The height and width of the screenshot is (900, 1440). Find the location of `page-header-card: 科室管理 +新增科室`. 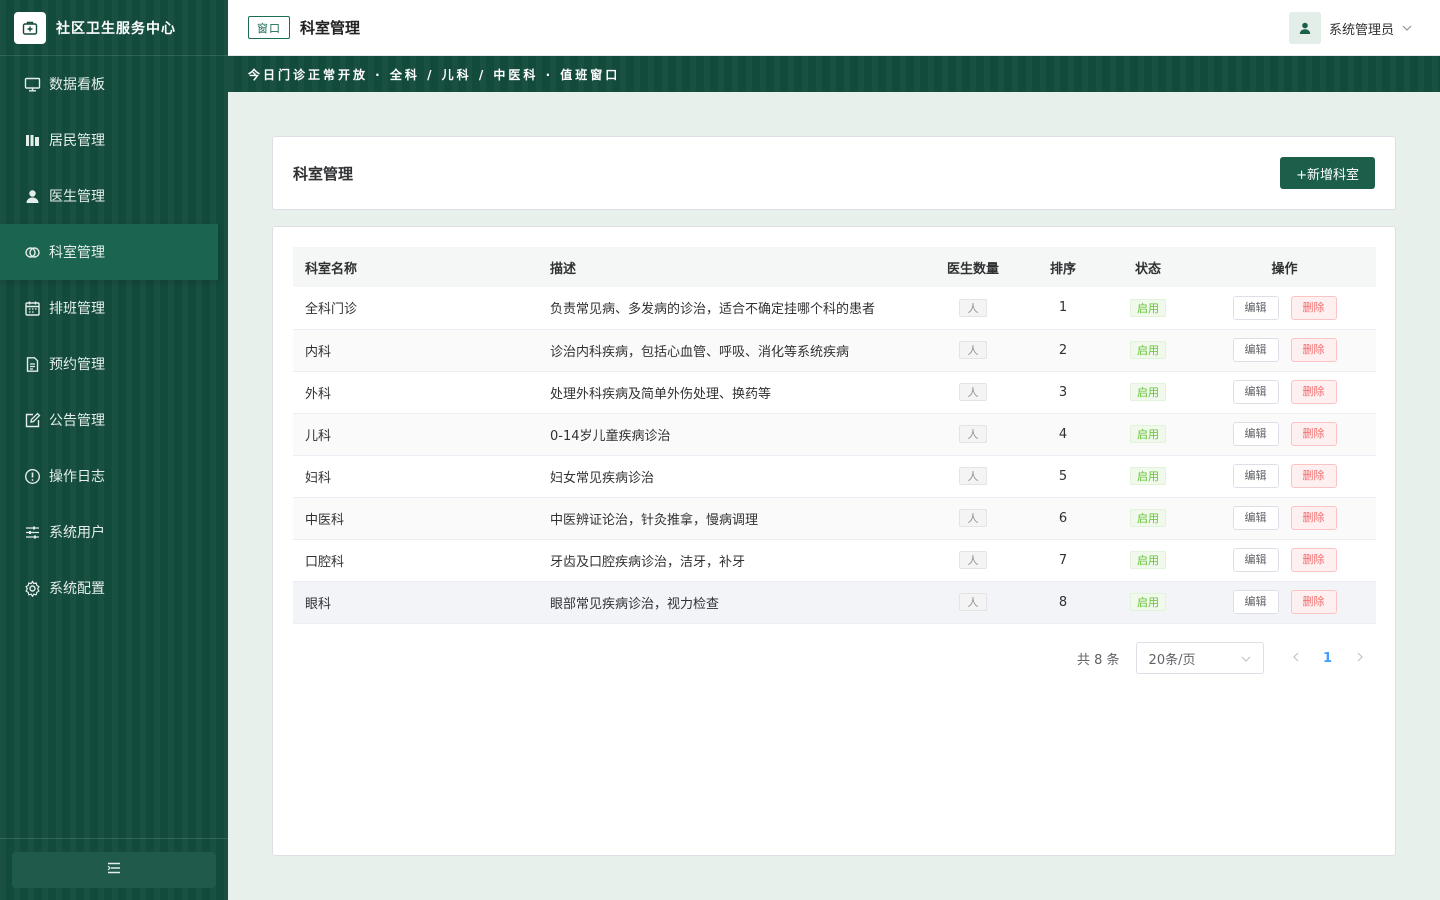

page-header-card: 科室管理 +新增科室 is located at coordinates (834, 173).